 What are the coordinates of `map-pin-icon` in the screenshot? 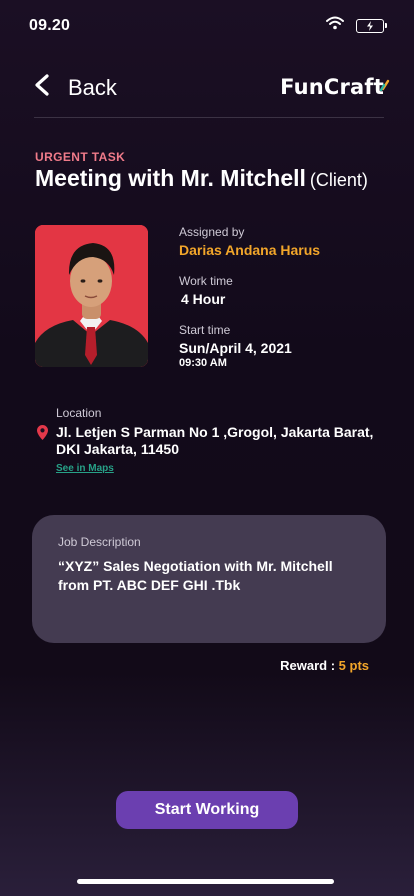 It's located at (42, 441).